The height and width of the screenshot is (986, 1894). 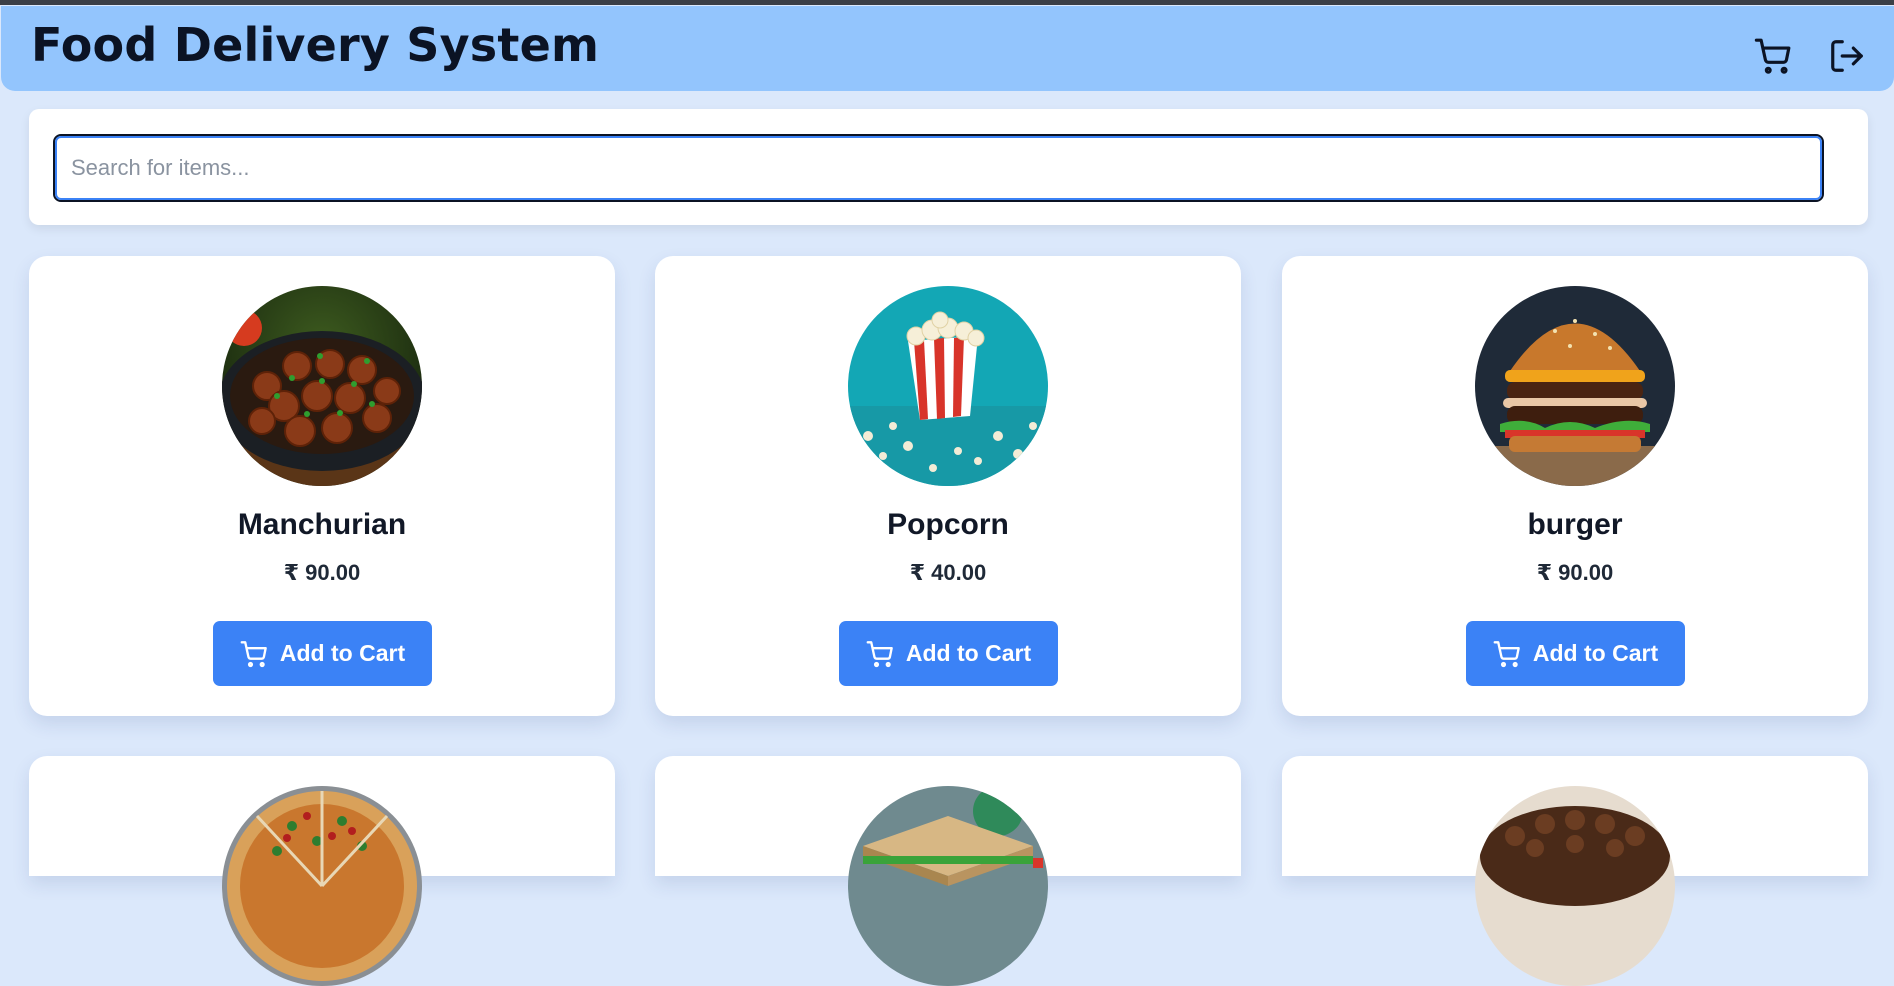 I want to click on cart-button, so click(x=1773, y=56).